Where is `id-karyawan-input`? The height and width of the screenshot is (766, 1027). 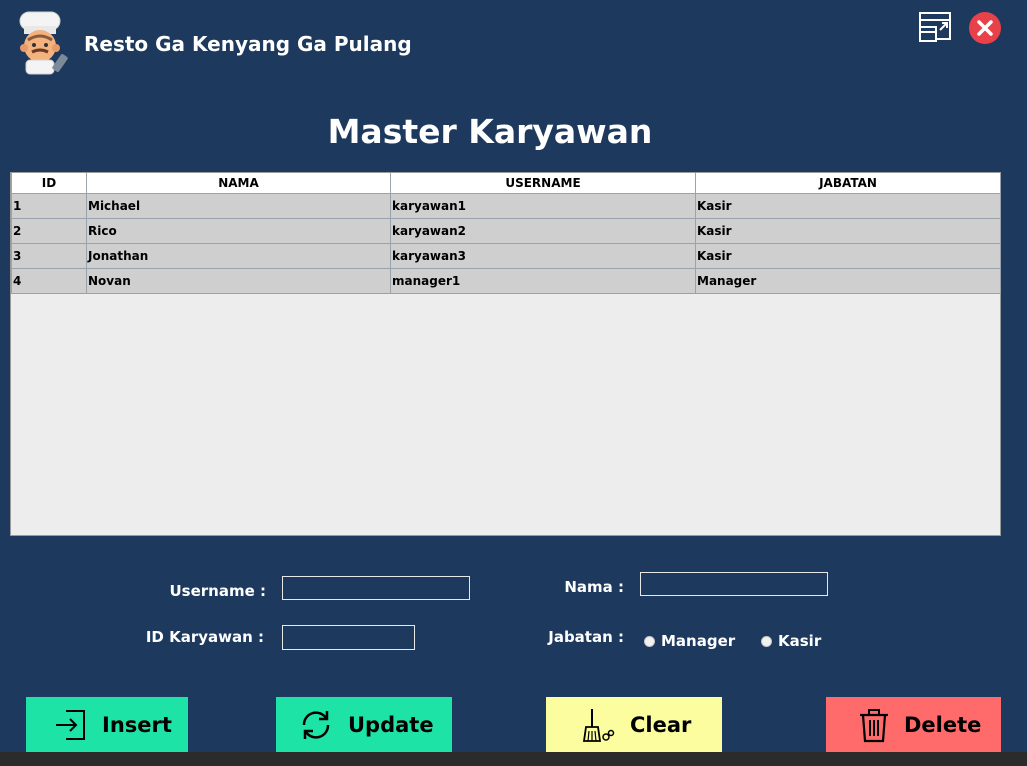 id-karyawan-input is located at coordinates (348, 637).